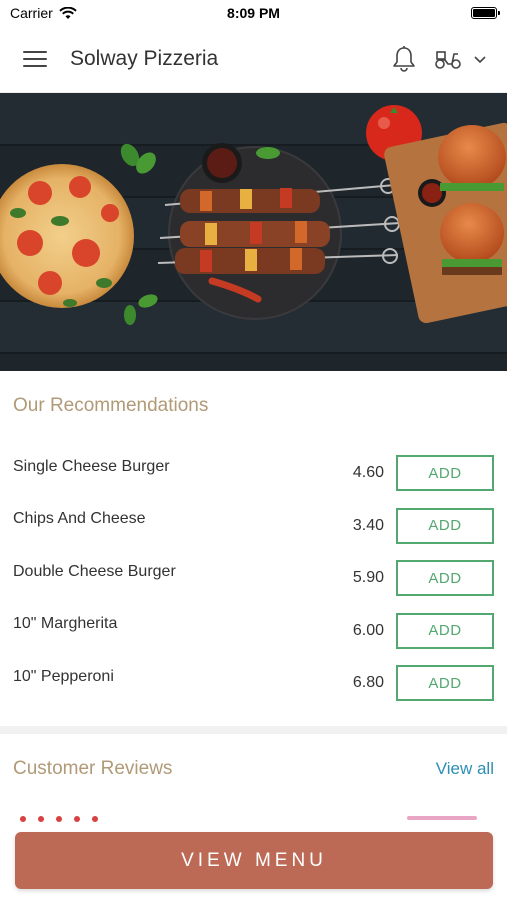 Image resolution: width=507 pixels, height=900 pixels. Describe the element at coordinates (253, 473) in the screenshot. I see `list-item: Single Cheese Burger 4.60 ADD` at that location.